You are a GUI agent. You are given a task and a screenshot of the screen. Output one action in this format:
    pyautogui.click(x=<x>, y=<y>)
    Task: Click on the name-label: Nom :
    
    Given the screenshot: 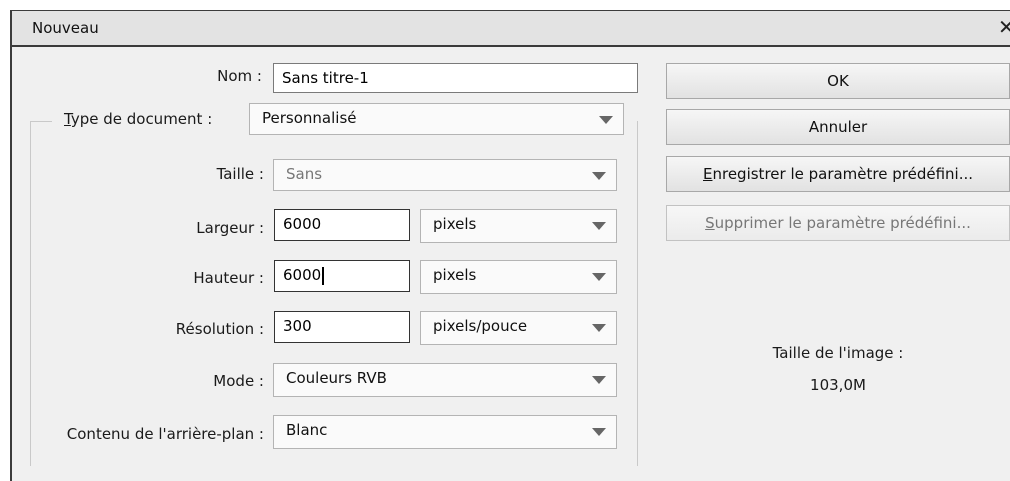 What is the action you would take?
    pyautogui.click(x=239, y=76)
    